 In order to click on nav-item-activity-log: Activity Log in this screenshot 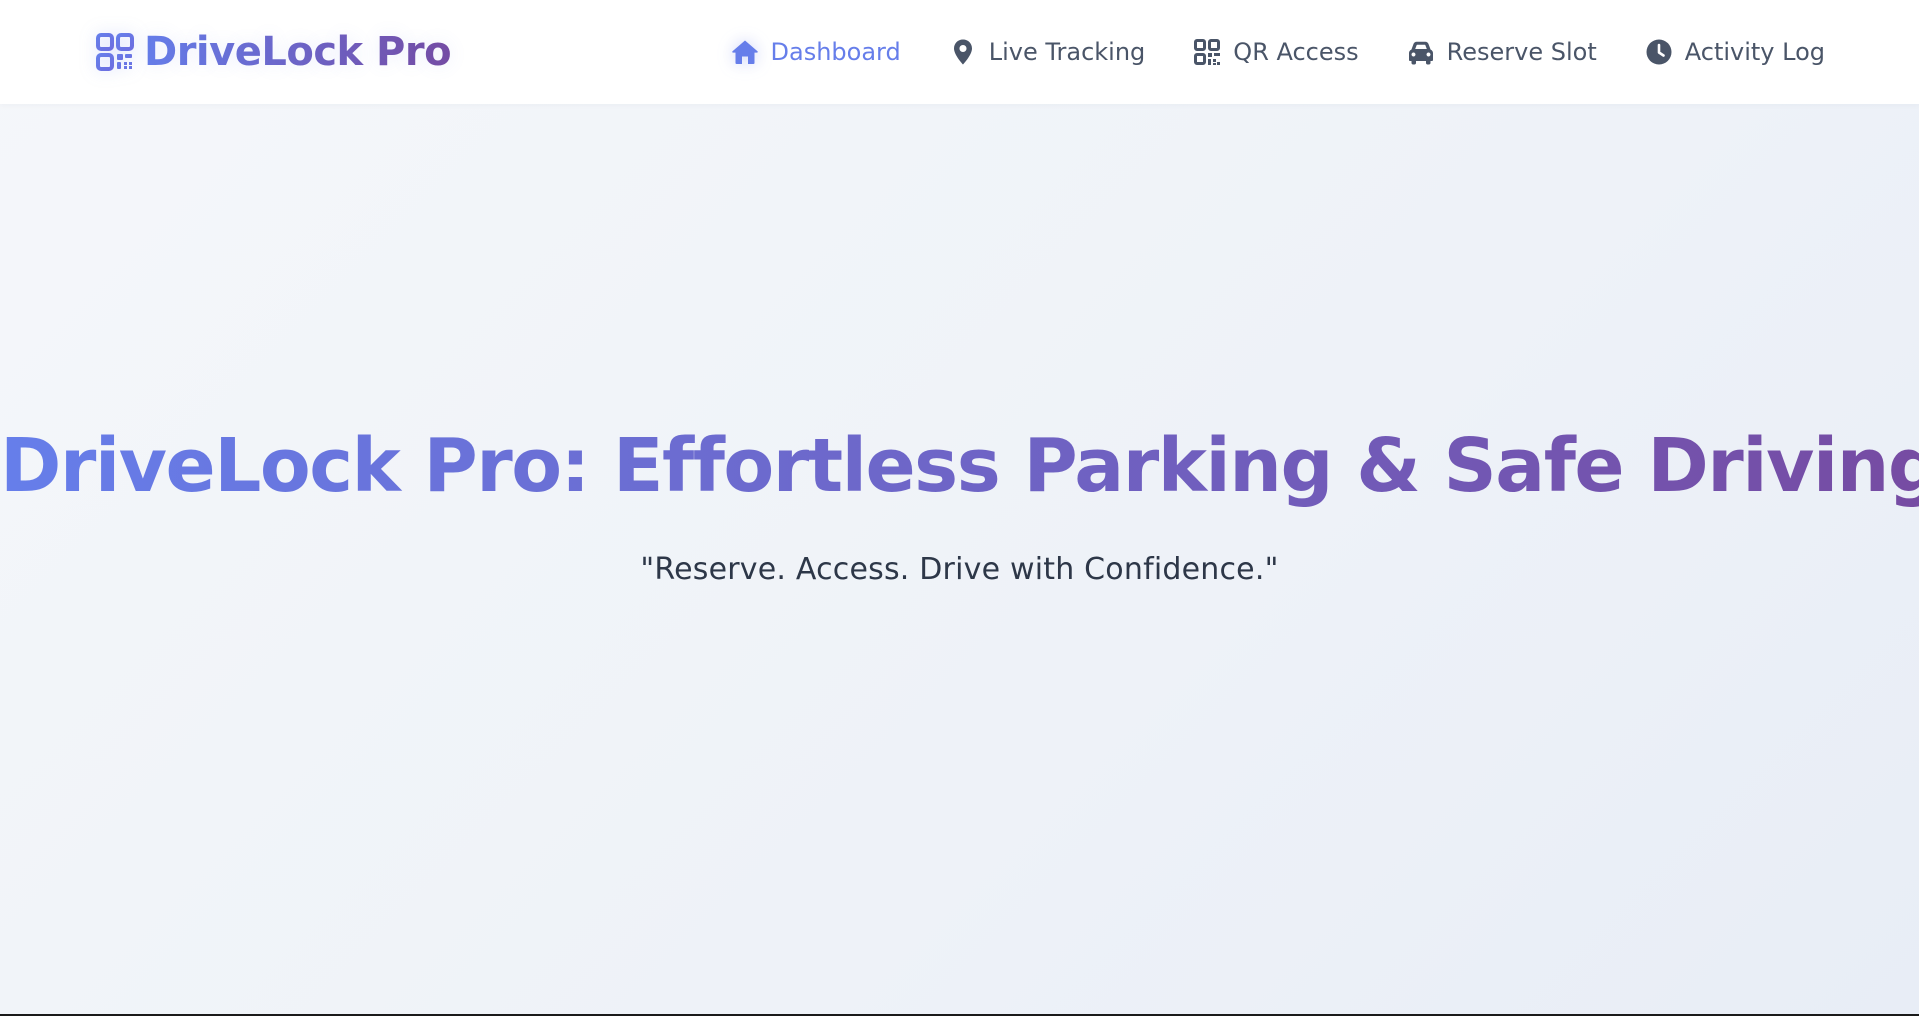, I will do `click(1735, 52)`.